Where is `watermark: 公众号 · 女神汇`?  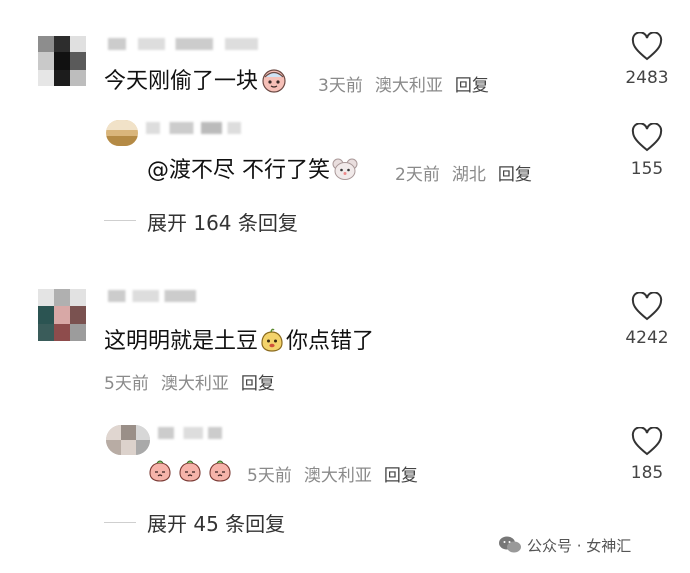
watermark: 公众号 · 女神汇 is located at coordinates (564, 545).